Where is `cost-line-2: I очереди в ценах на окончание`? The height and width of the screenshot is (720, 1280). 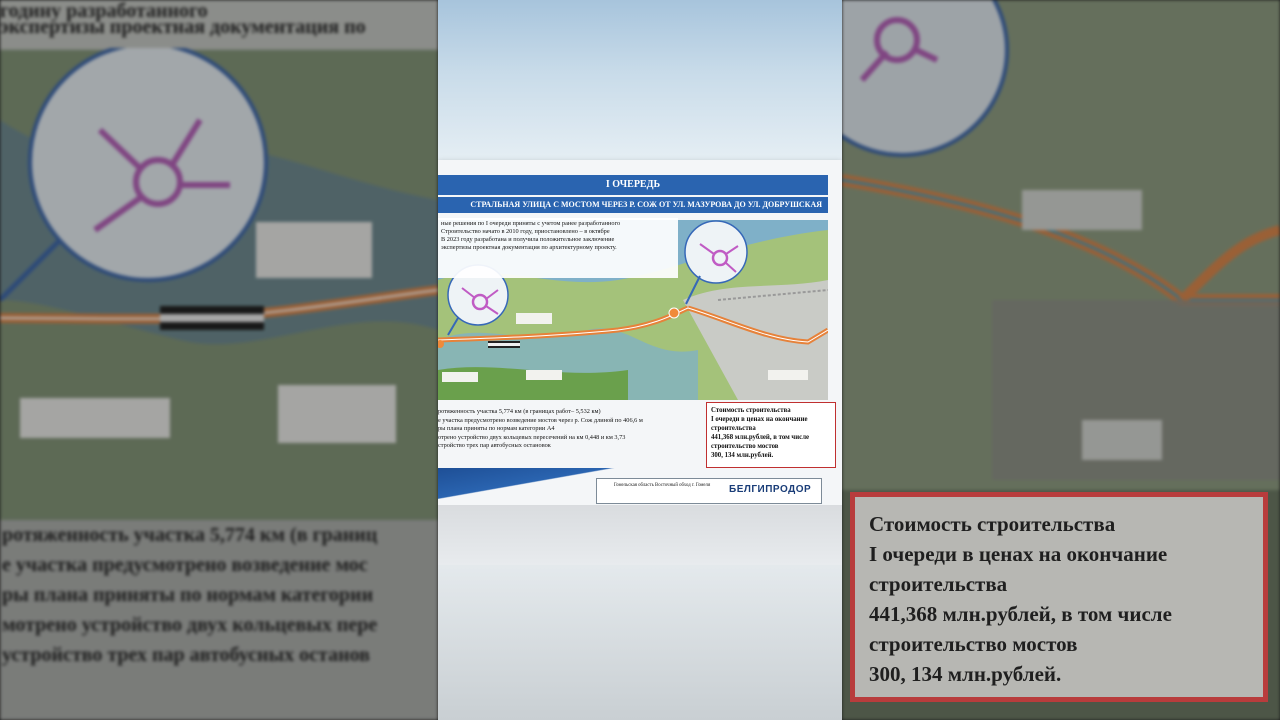 cost-line-2: I очереди в ценах на окончание is located at coordinates (759, 419).